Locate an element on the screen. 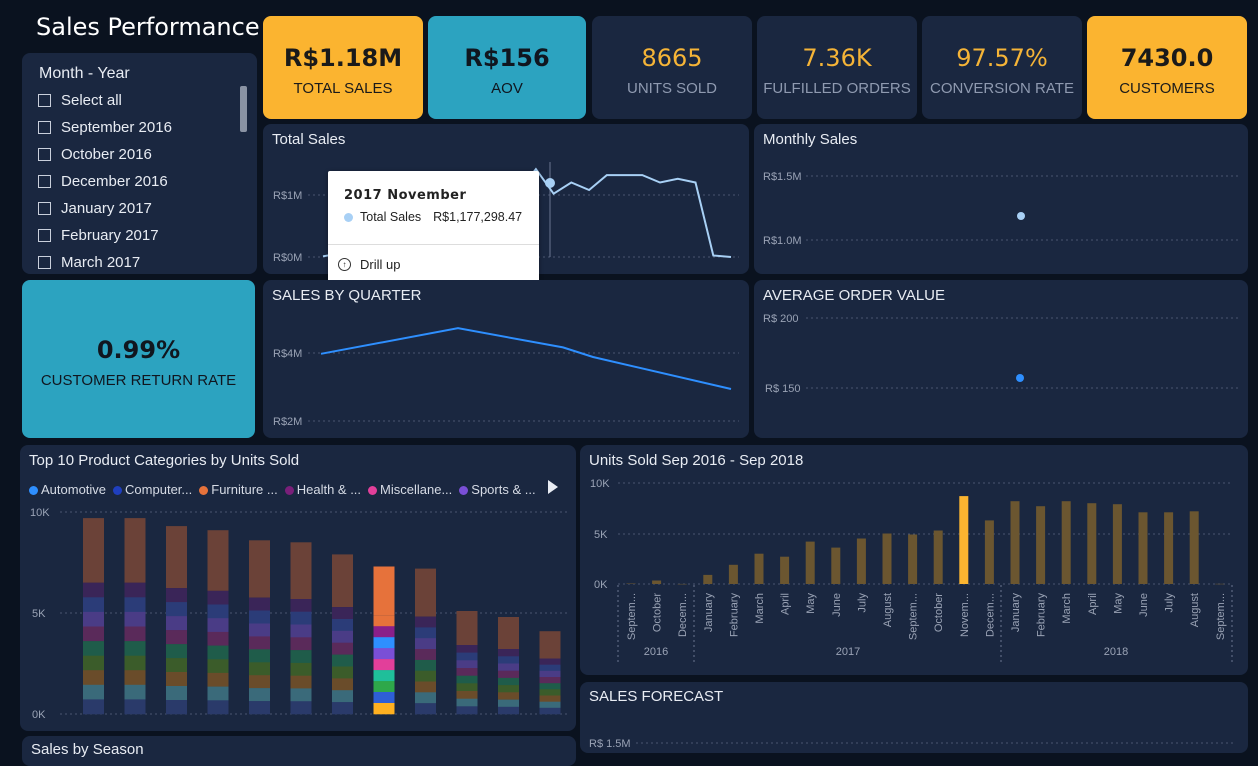 The height and width of the screenshot is (766, 1258). kpi-conversion-rate: 97.57% CONVERSION RATE is located at coordinates (1002, 67).